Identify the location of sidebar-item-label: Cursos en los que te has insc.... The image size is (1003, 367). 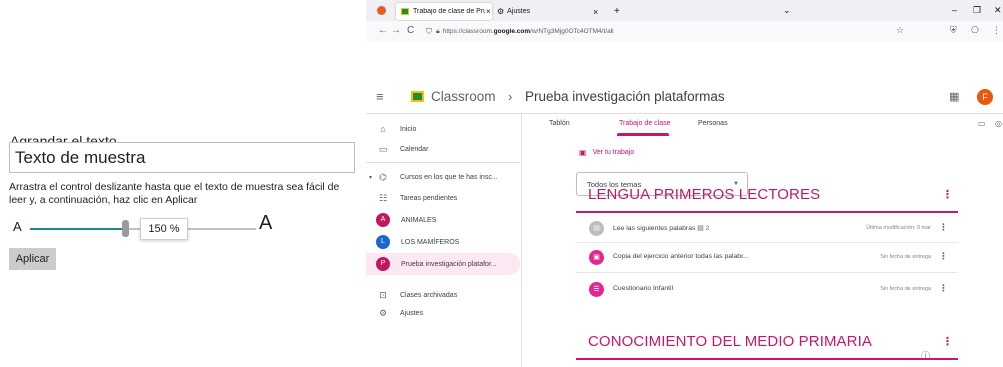
(449, 177).